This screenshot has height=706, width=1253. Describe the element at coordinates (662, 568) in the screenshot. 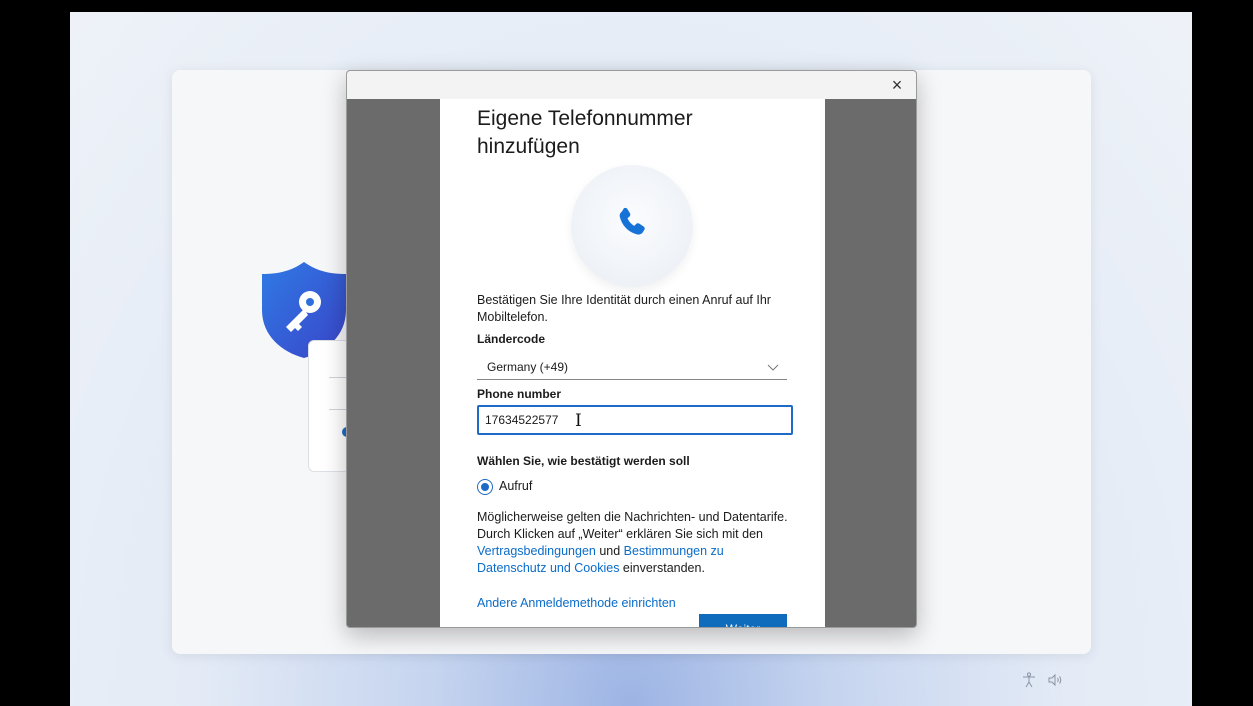

I see `legal-text-part: einverstanden.` at that location.